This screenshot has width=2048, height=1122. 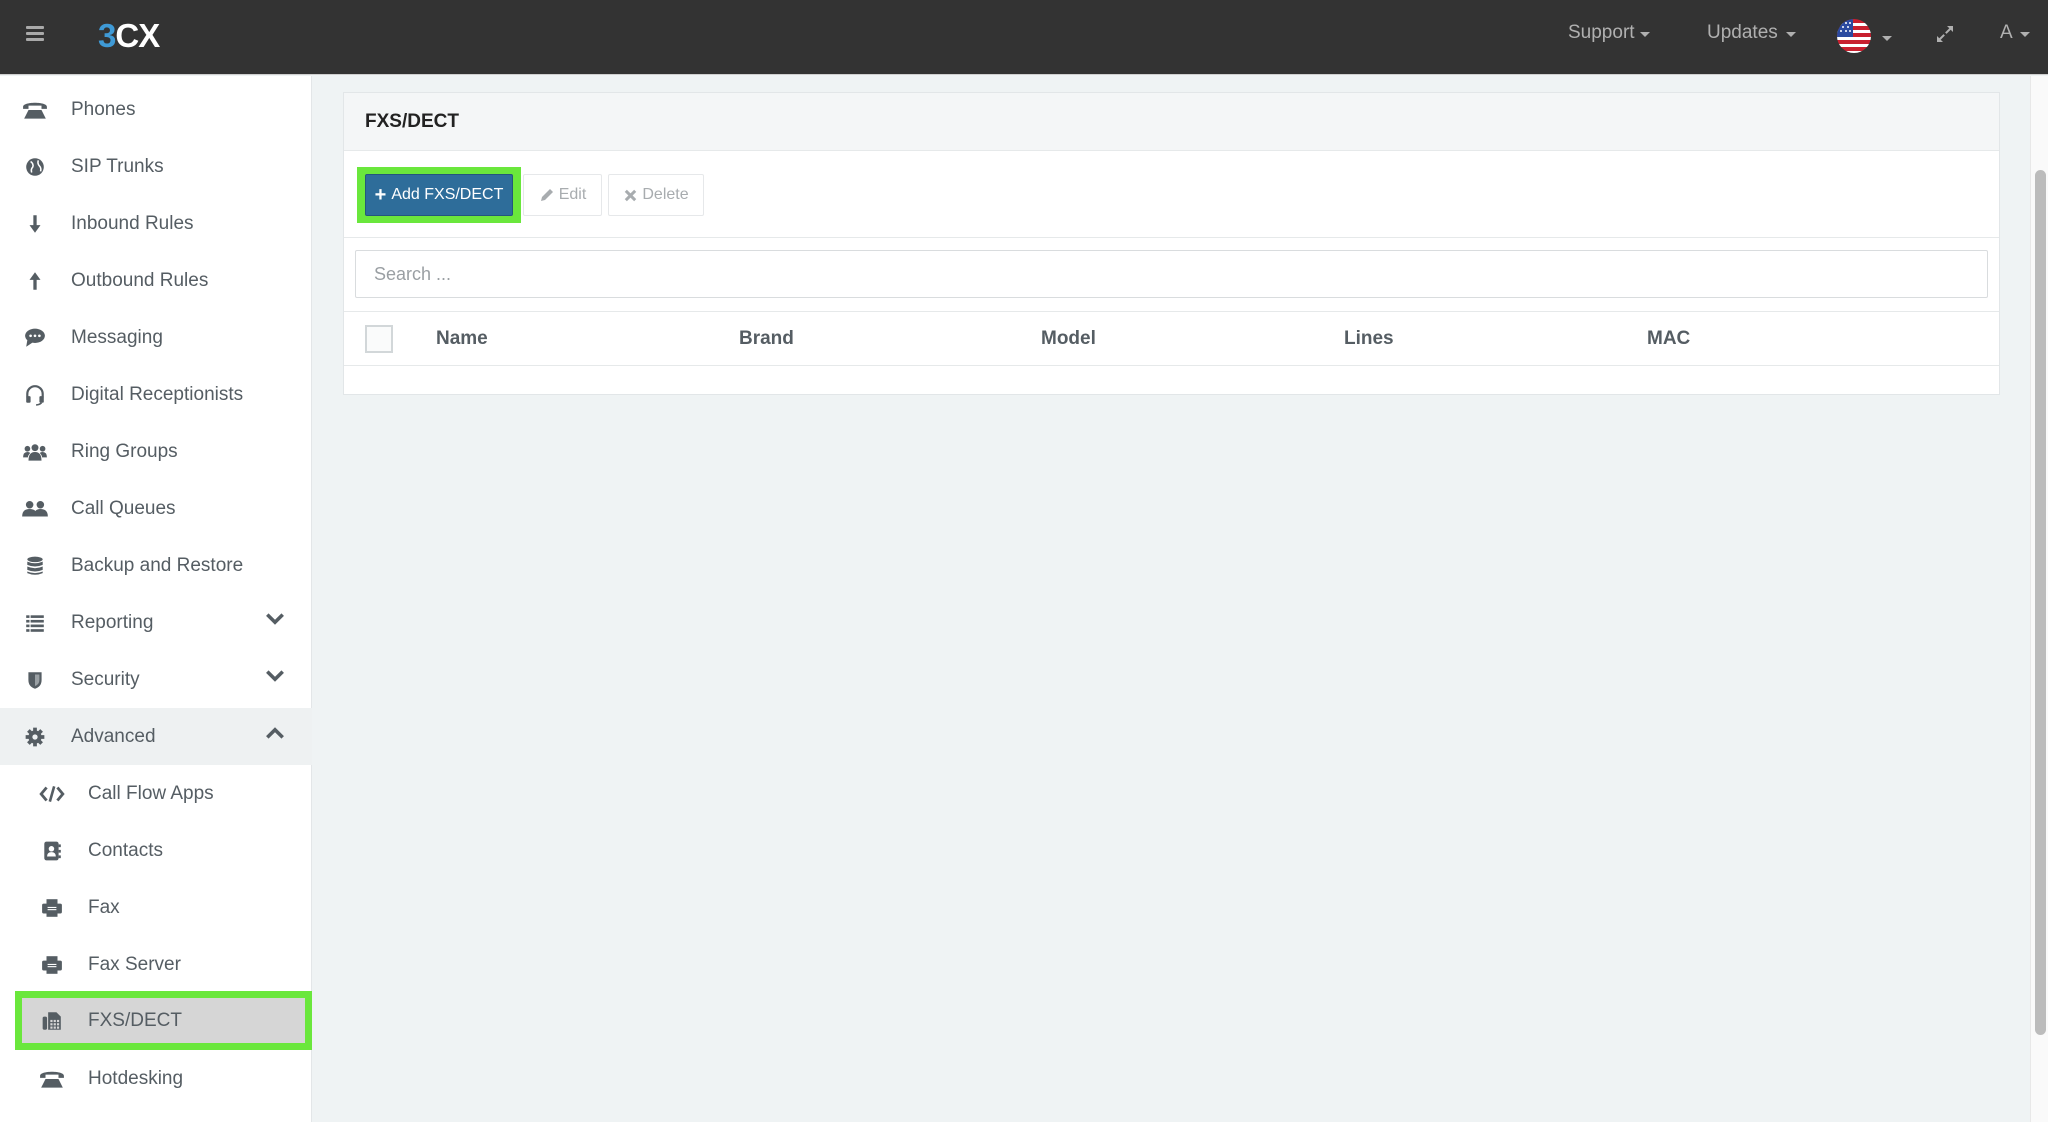 I want to click on sidebar-item-label: Digital Receptionists, so click(x=157, y=394).